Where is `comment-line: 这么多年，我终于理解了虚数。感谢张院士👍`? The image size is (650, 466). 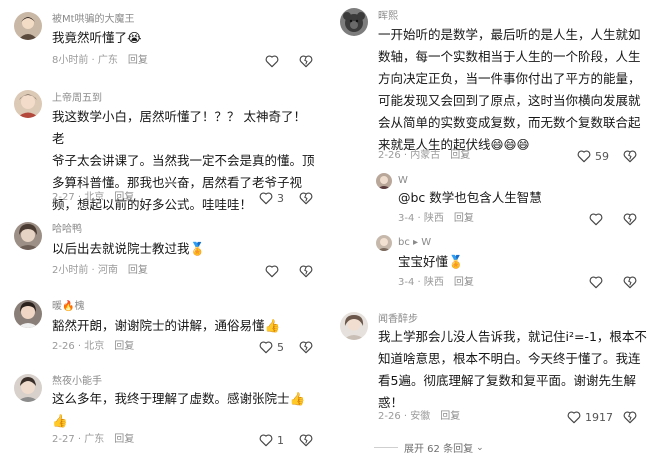 comment-line: 这么多年，我终于理解了虚数。感谢张院士👍 is located at coordinates (179, 398).